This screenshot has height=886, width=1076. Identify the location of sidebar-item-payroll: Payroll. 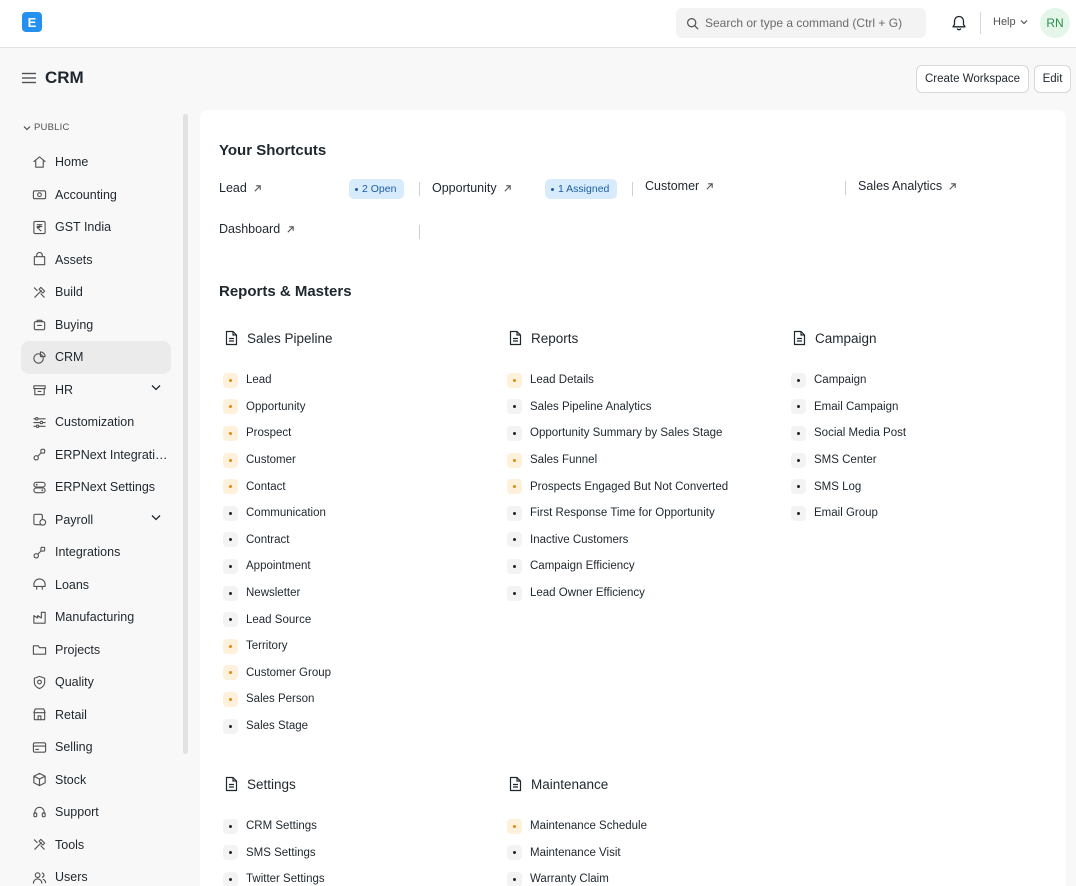
(96, 520).